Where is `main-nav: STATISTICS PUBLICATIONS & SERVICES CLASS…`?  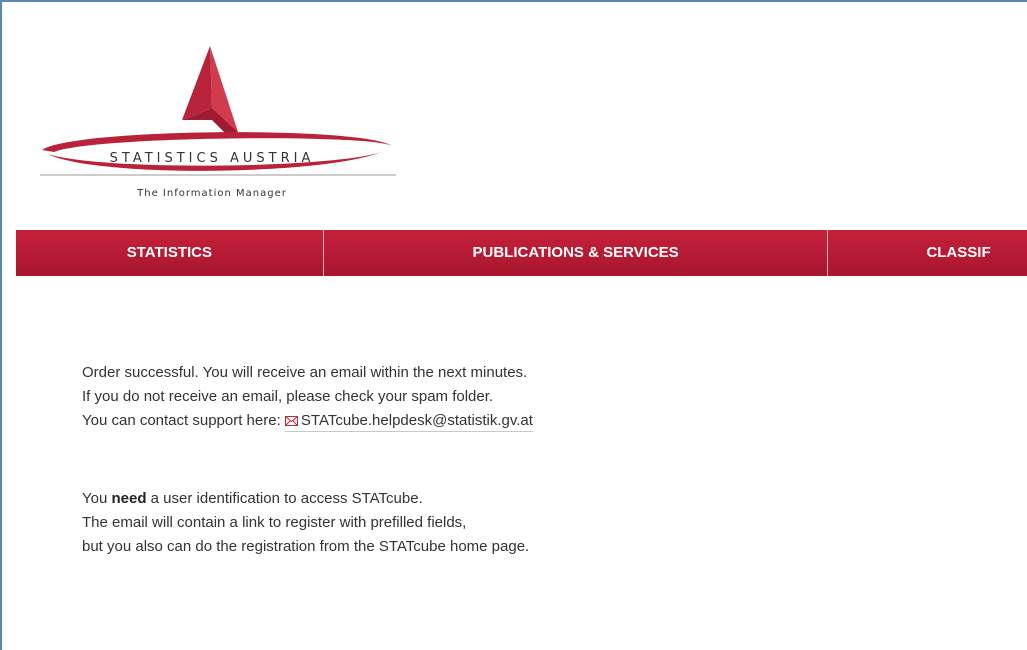
main-nav: STATISTICS PUBLICATIONS & SERVICES CLASS… is located at coordinates (521, 253).